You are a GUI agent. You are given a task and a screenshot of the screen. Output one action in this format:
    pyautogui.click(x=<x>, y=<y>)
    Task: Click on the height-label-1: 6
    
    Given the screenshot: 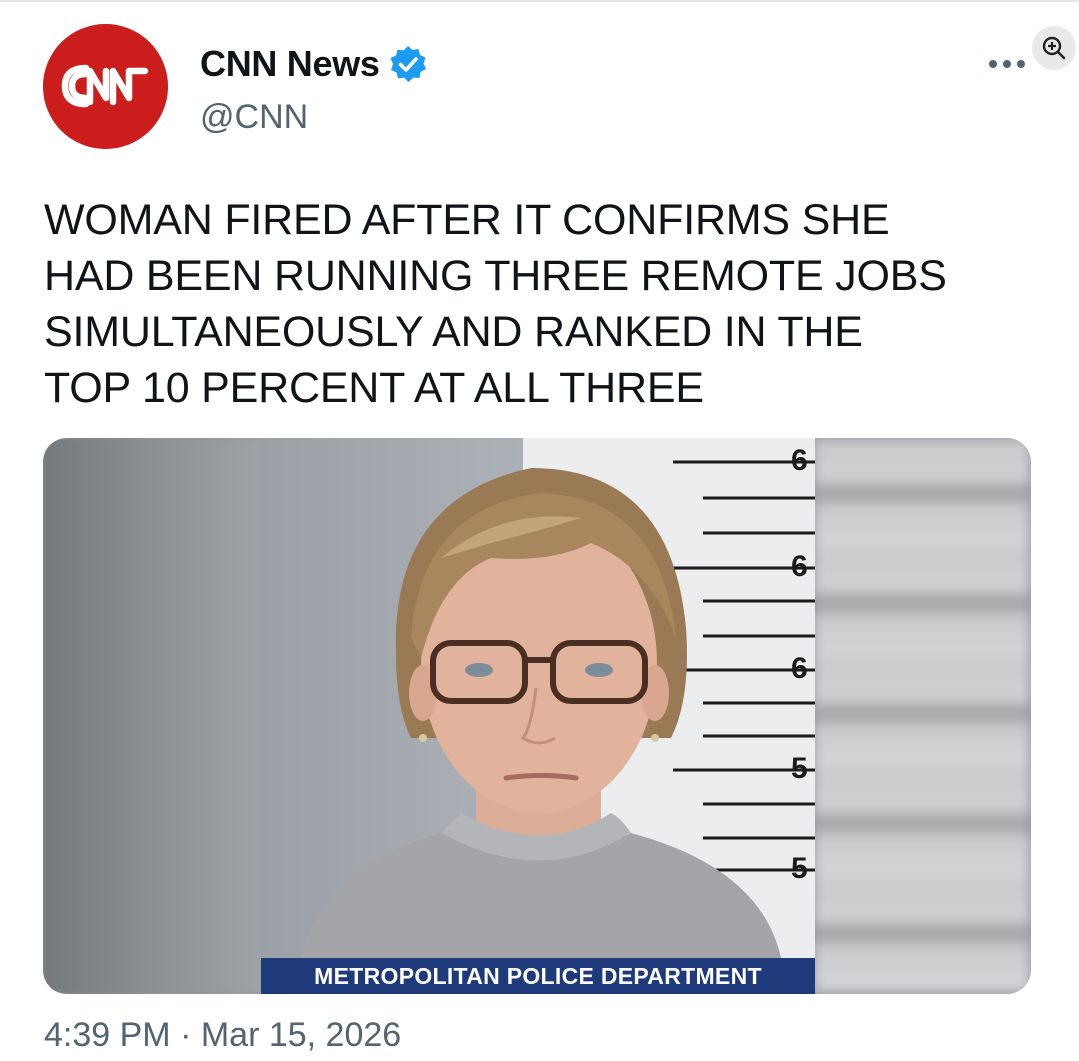 What is the action you would take?
    pyautogui.click(x=799, y=460)
    